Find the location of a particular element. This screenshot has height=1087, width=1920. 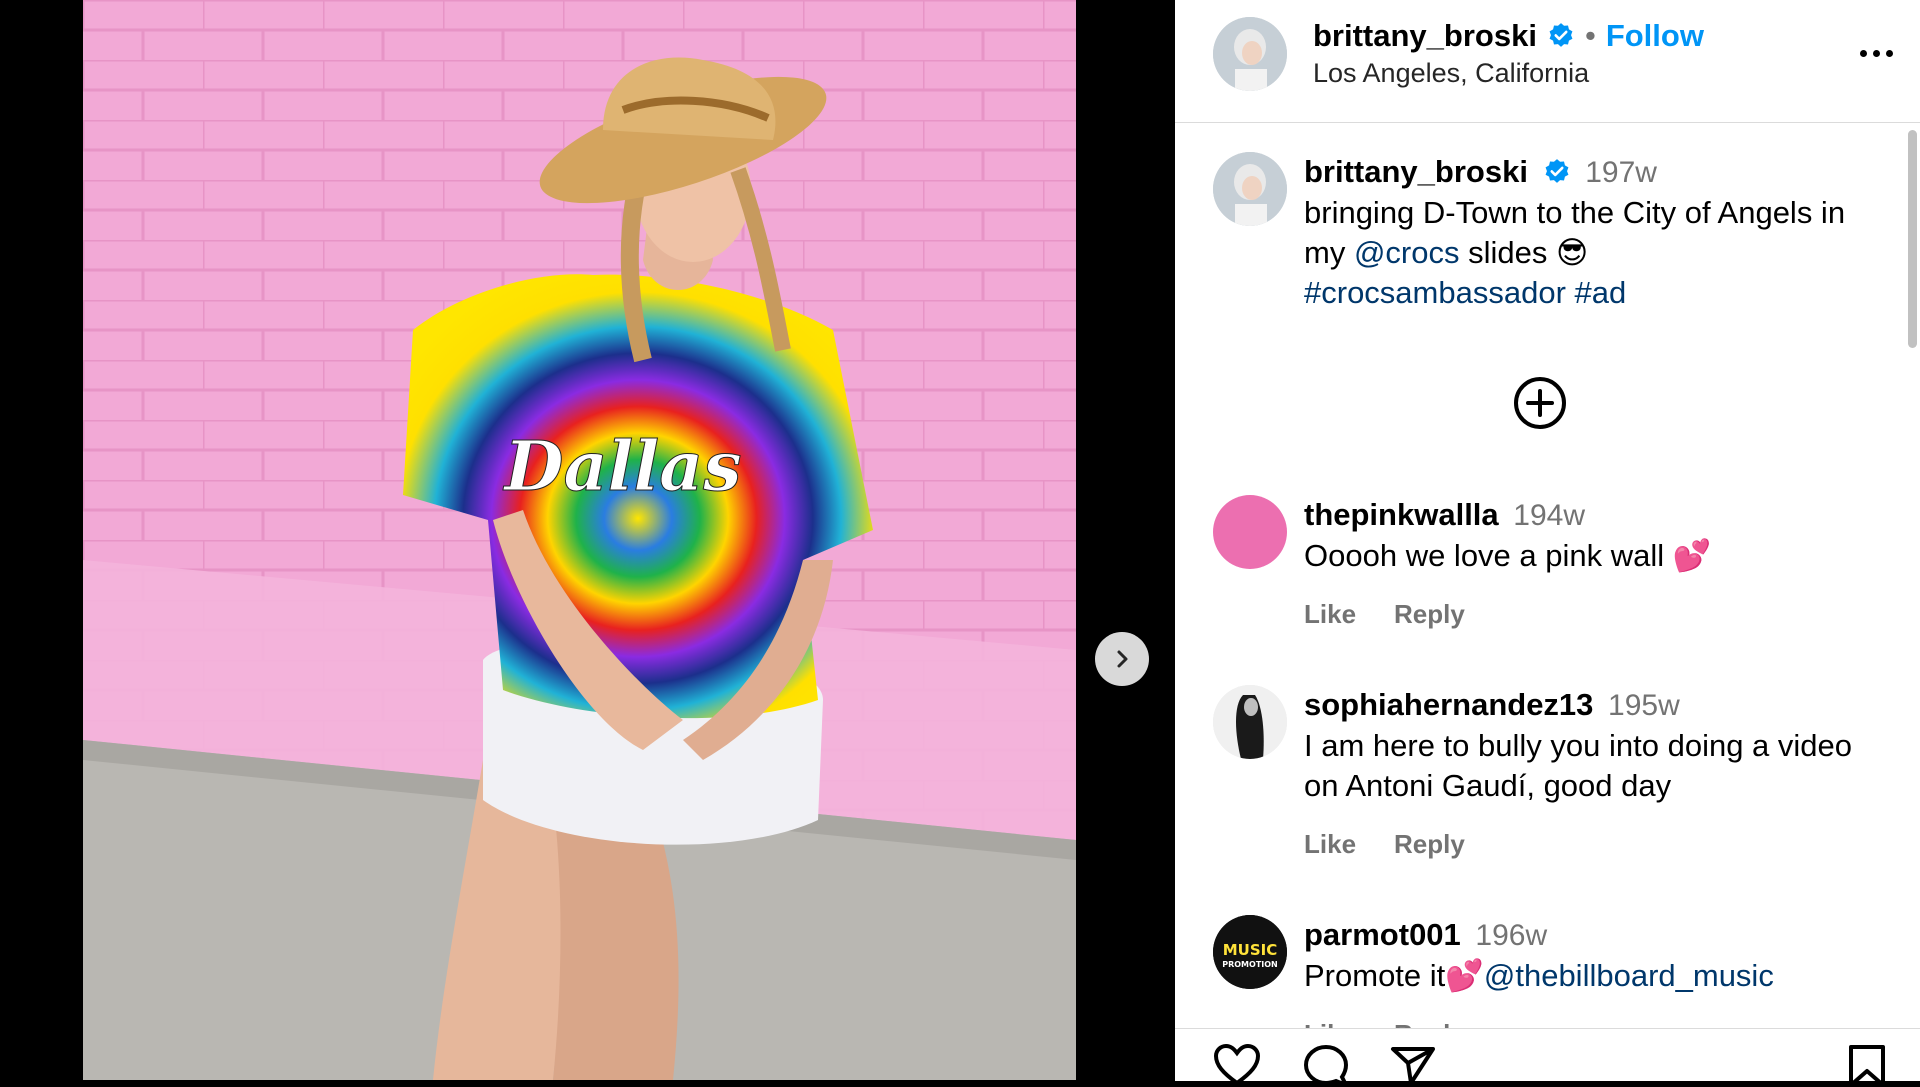

comment-time: 195w is located at coordinates (1644, 705).